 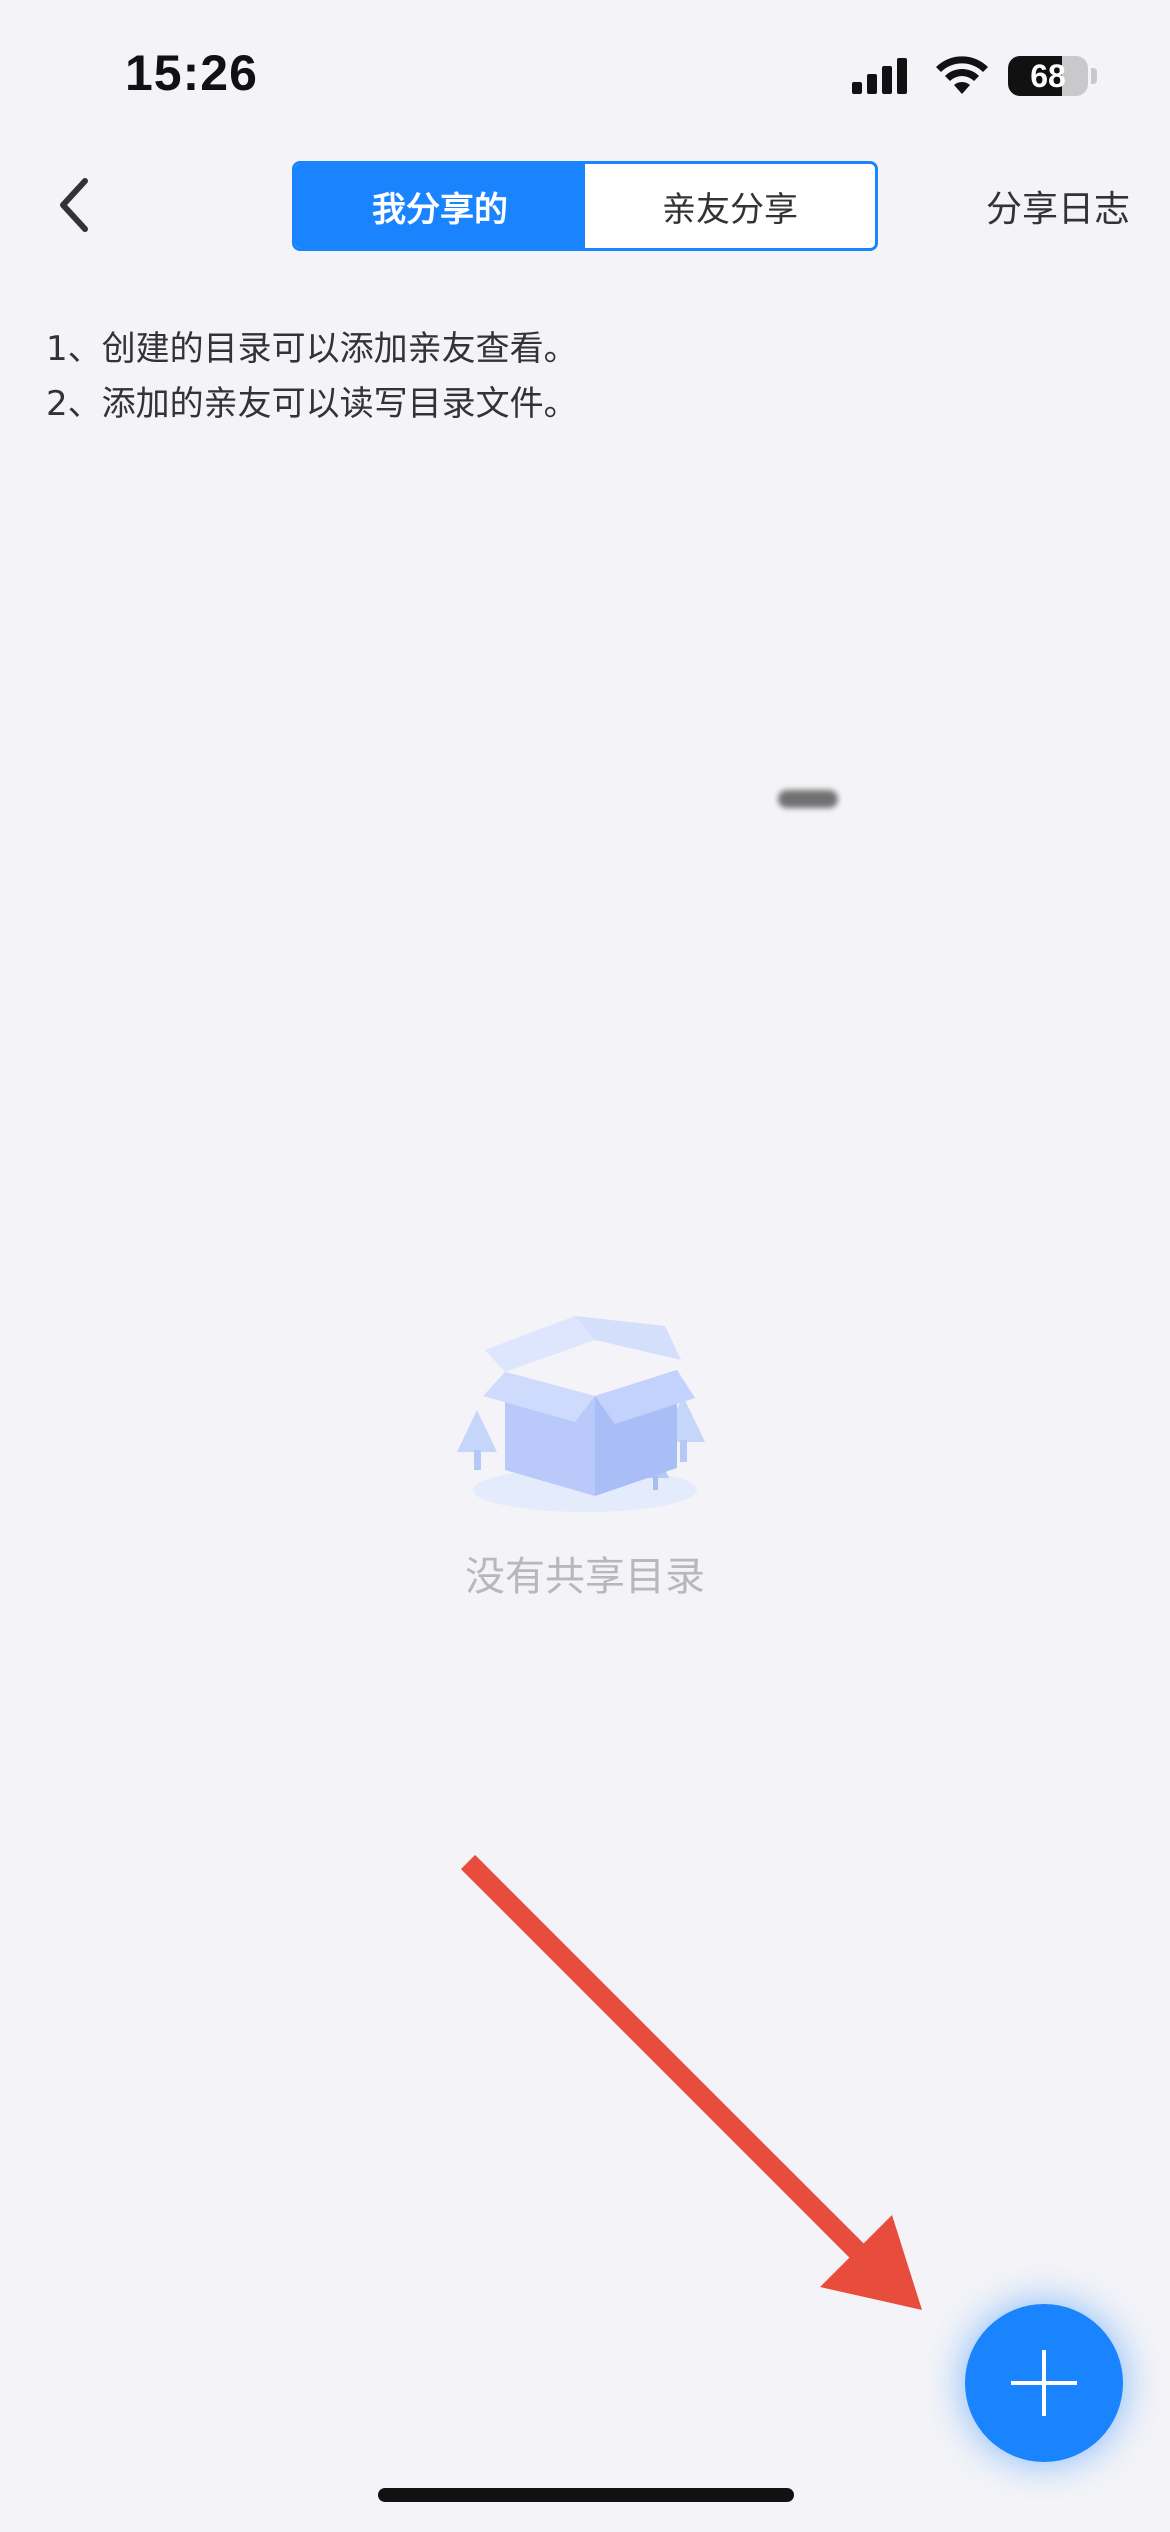 I want to click on battery-cap, so click(x=1094, y=76).